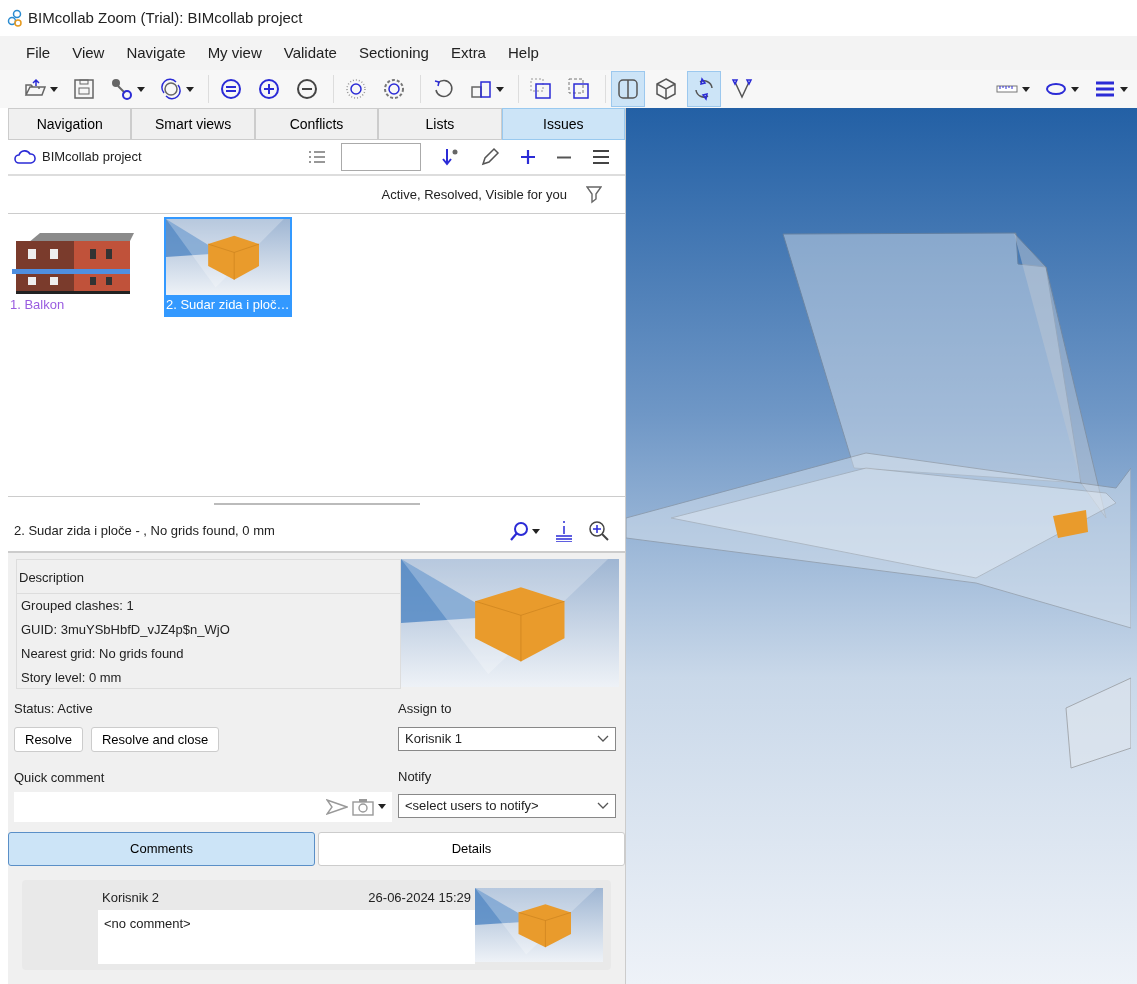 The image size is (1137, 984). Describe the element at coordinates (471, 848) in the screenshot. I see `detail-tab: Details` at that location.